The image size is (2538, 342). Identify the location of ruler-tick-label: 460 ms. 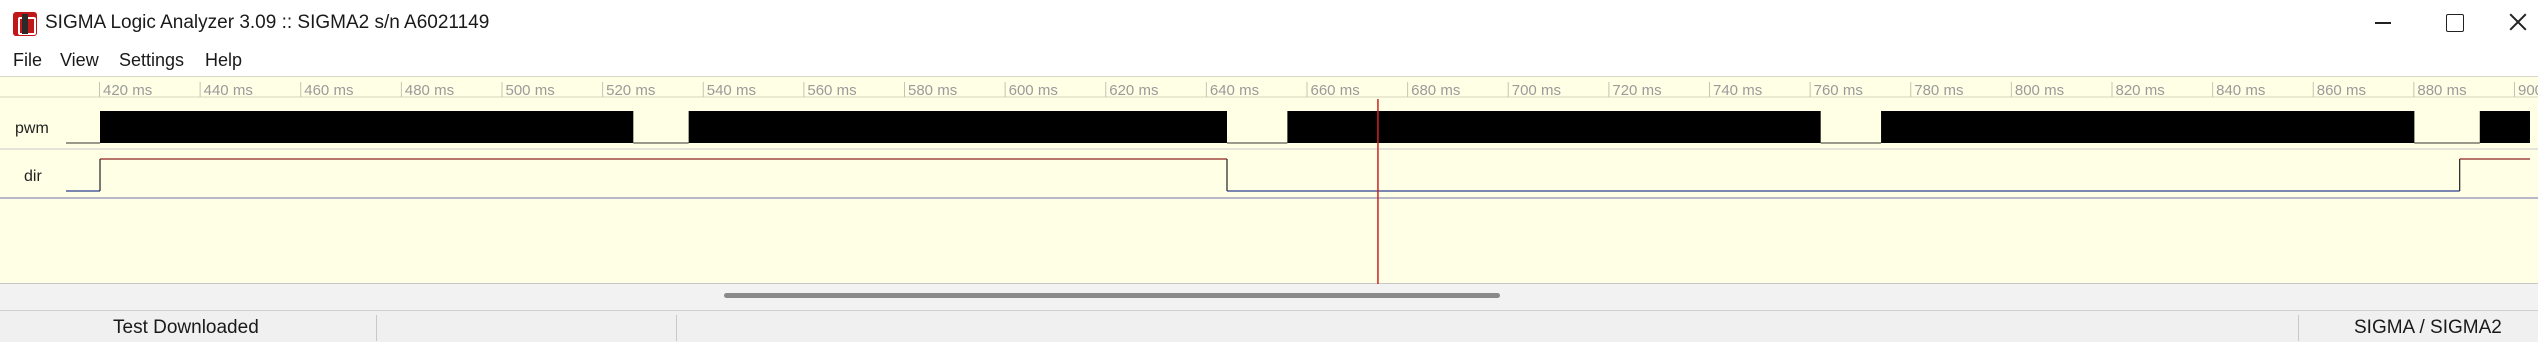
(328, 90).